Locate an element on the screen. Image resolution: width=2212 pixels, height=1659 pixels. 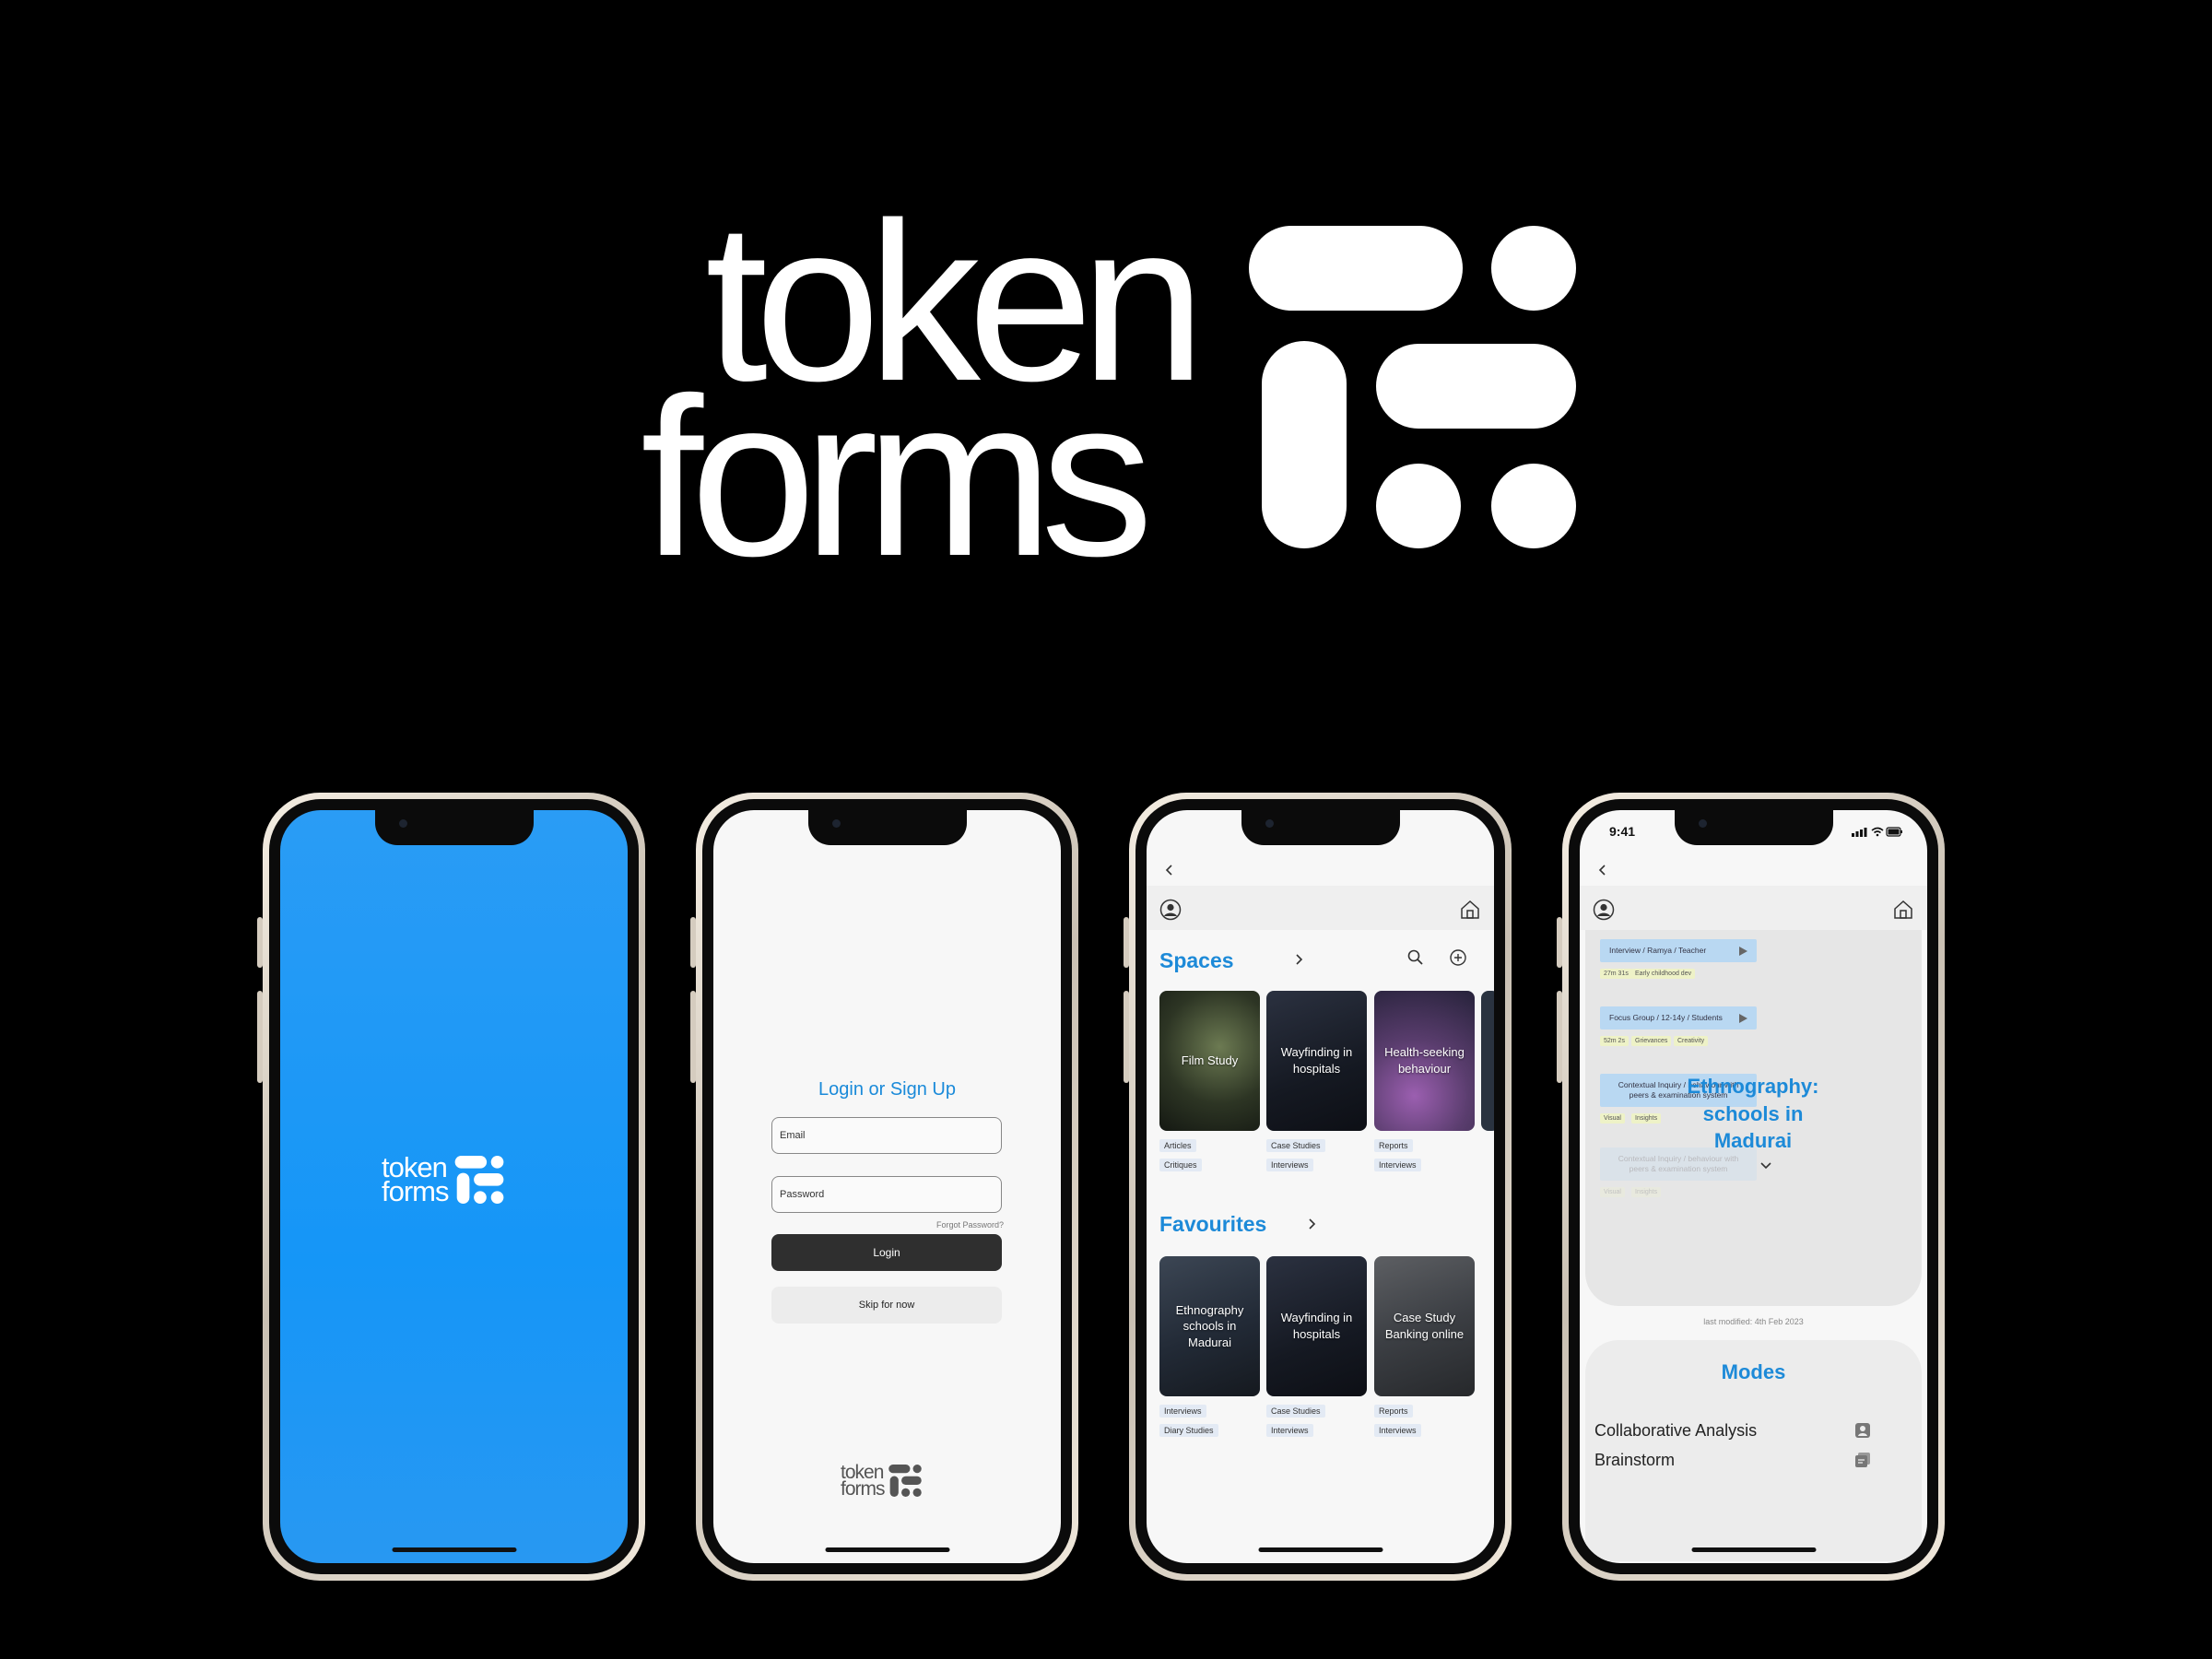
recording-item: Interview / Ramya / Teacher is located at coordinates (1678, 951).